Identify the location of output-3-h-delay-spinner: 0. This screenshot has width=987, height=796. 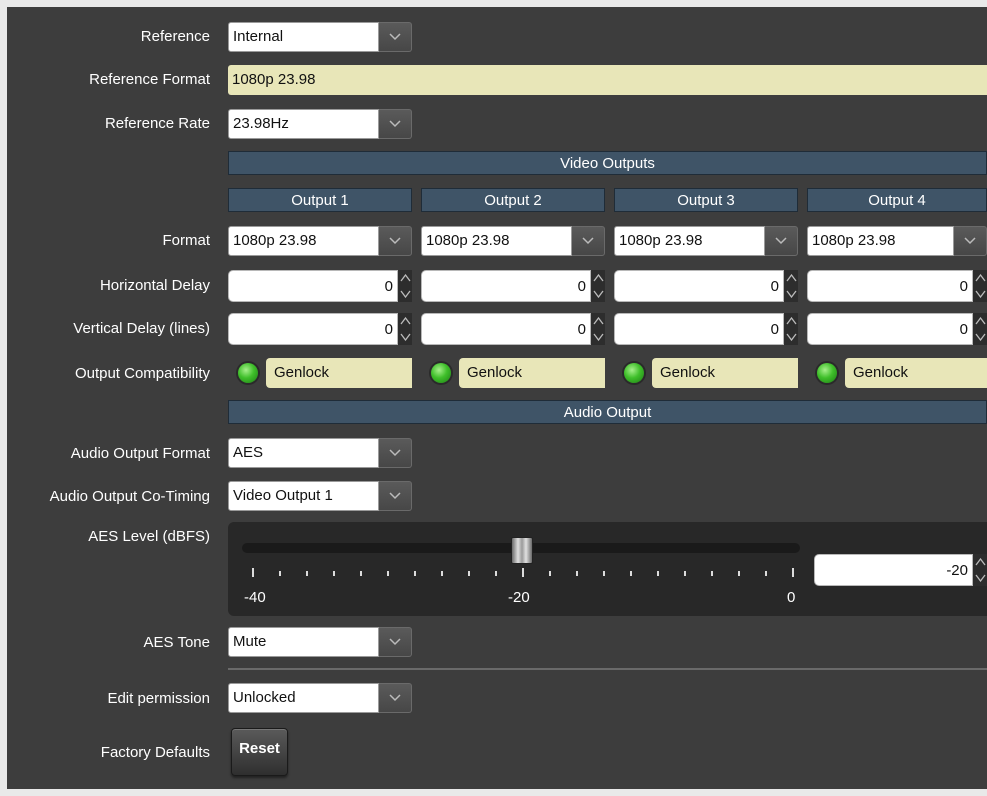
(706, 286).